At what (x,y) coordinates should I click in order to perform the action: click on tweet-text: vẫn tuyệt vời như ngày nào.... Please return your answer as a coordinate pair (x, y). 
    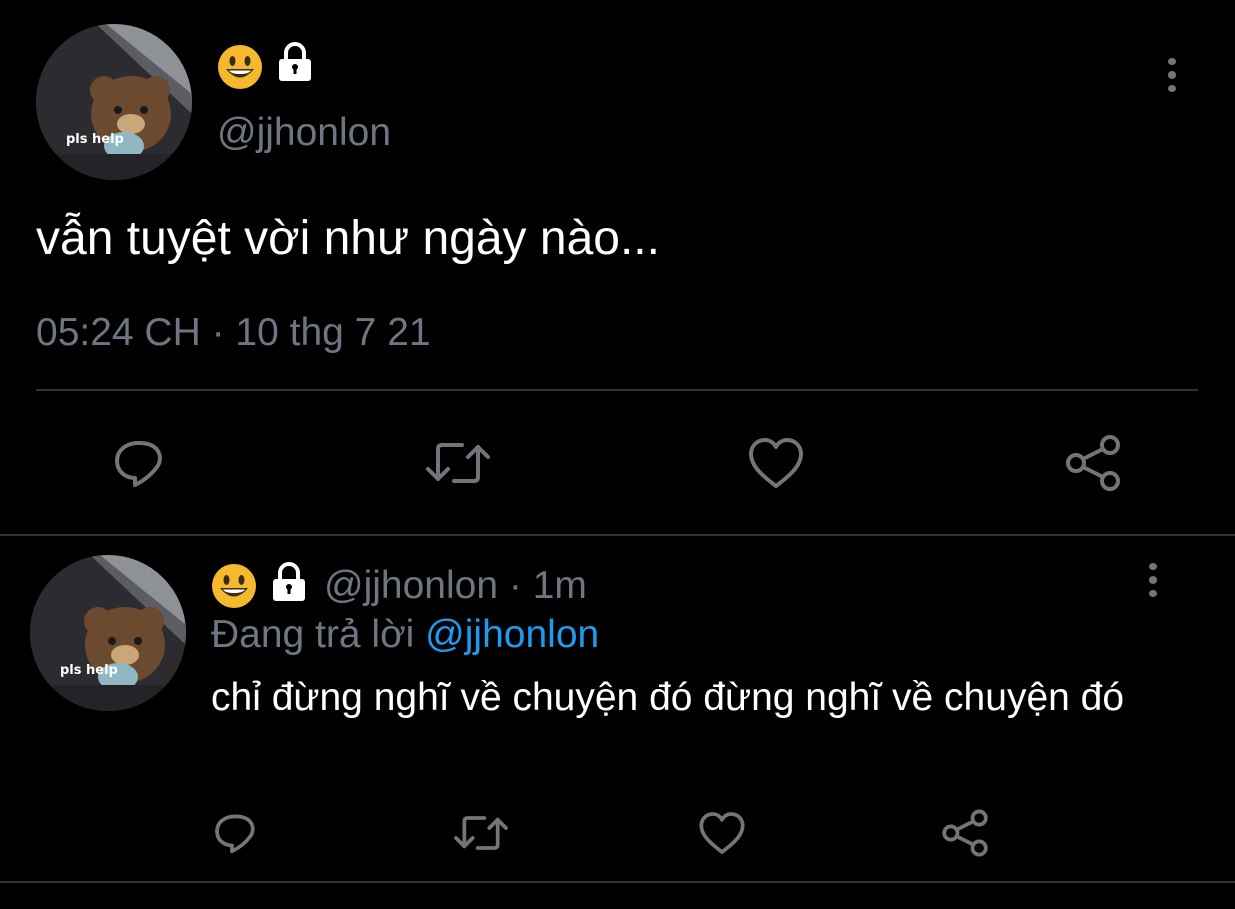
    Looking at the image, I should click on (348, 238).